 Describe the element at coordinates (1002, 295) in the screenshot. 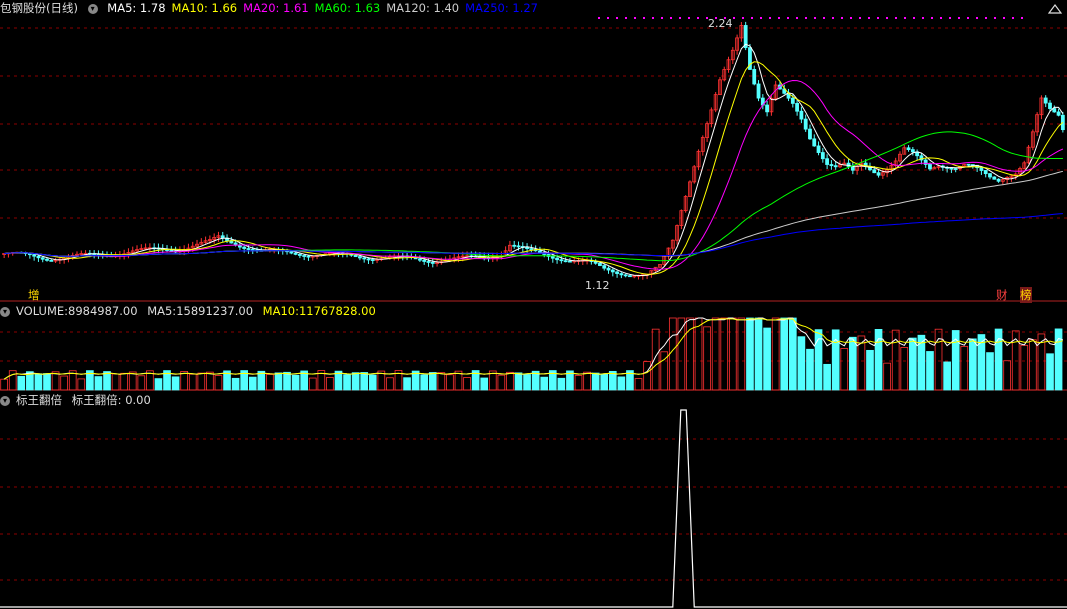

I see `tag-cai: 财` at that location.